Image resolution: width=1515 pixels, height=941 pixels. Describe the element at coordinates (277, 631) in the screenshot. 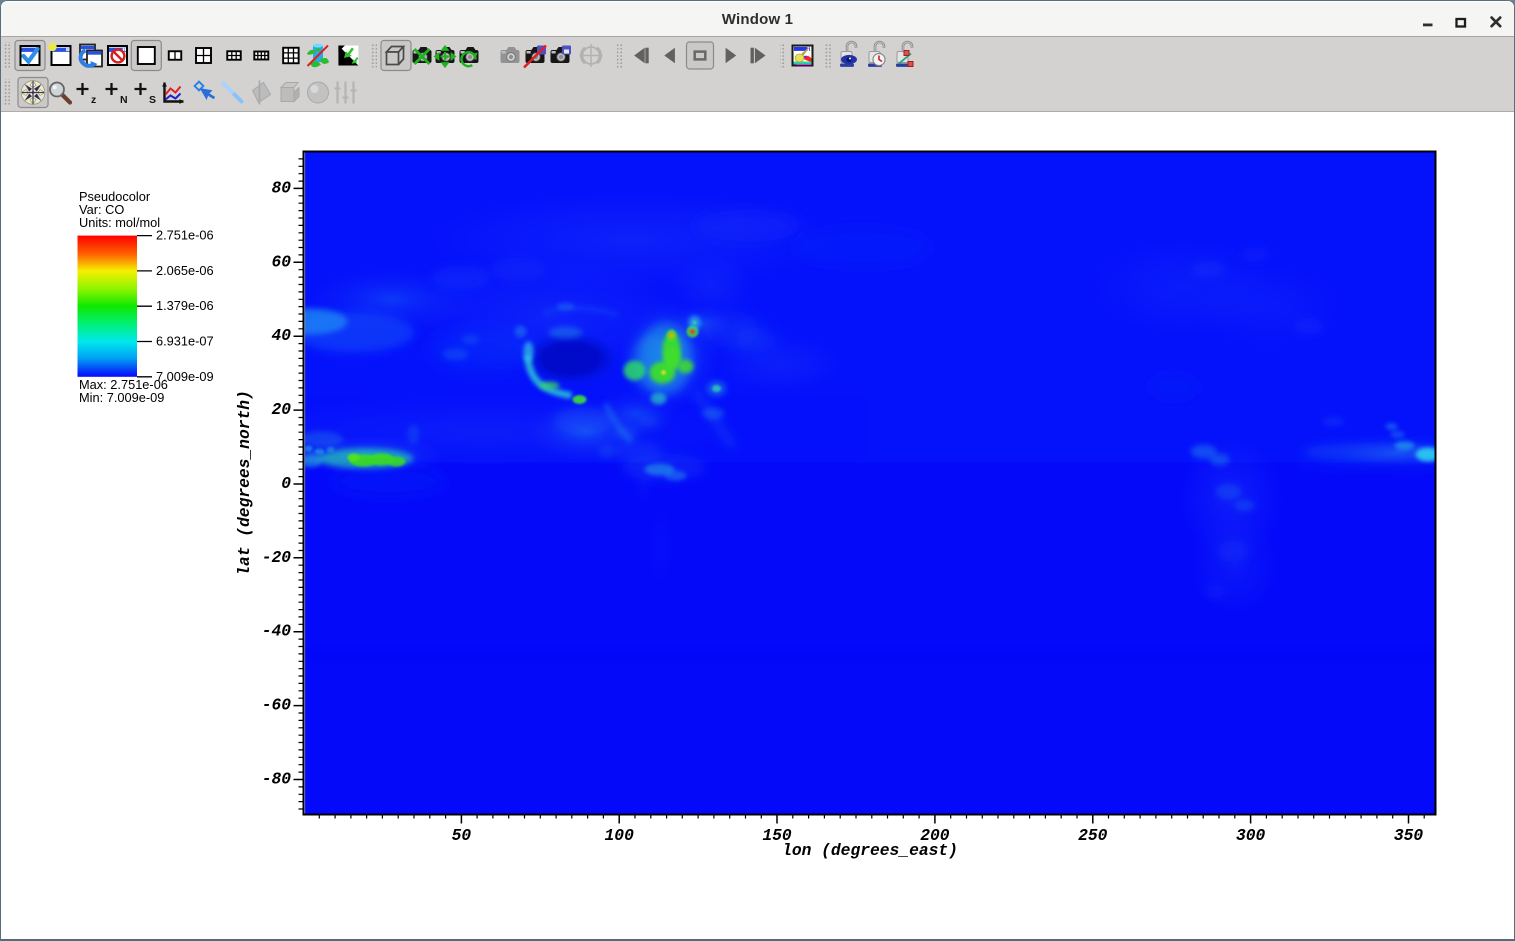

I see `svg-text: -40` at that location.